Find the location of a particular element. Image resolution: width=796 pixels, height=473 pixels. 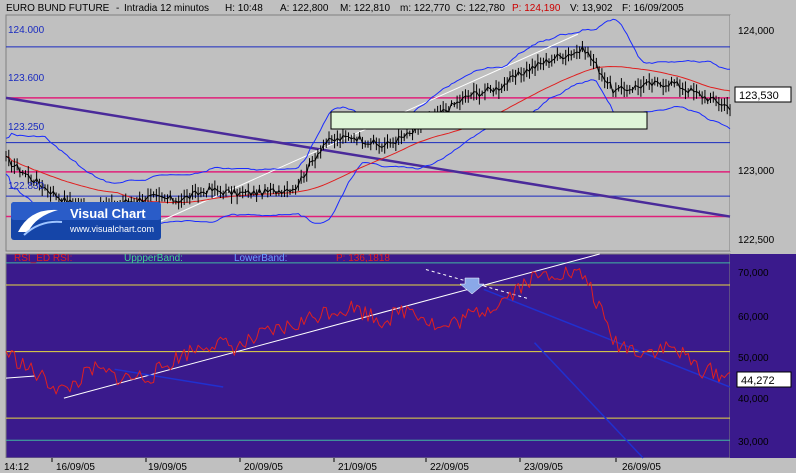

price-ytick-122500: 122,500 is located at coordinates (756, 240).